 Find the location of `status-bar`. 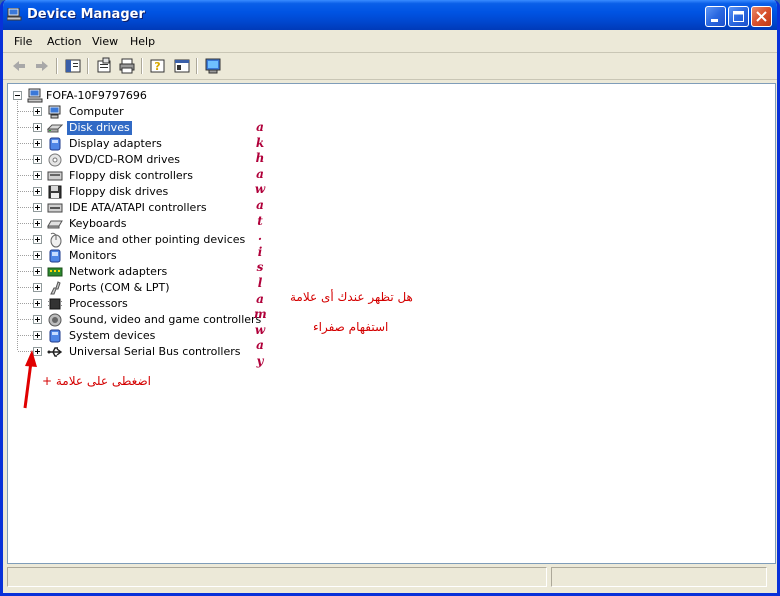

status-bar is located at coordinates (390, 578).